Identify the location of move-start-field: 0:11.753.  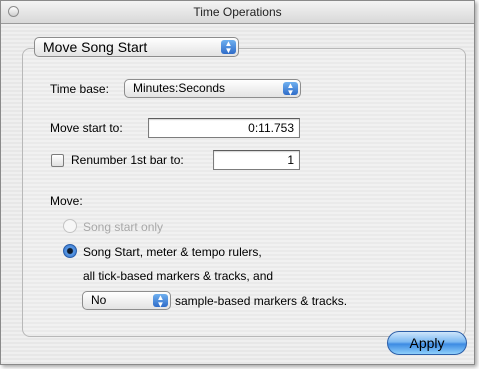
(224, 128).